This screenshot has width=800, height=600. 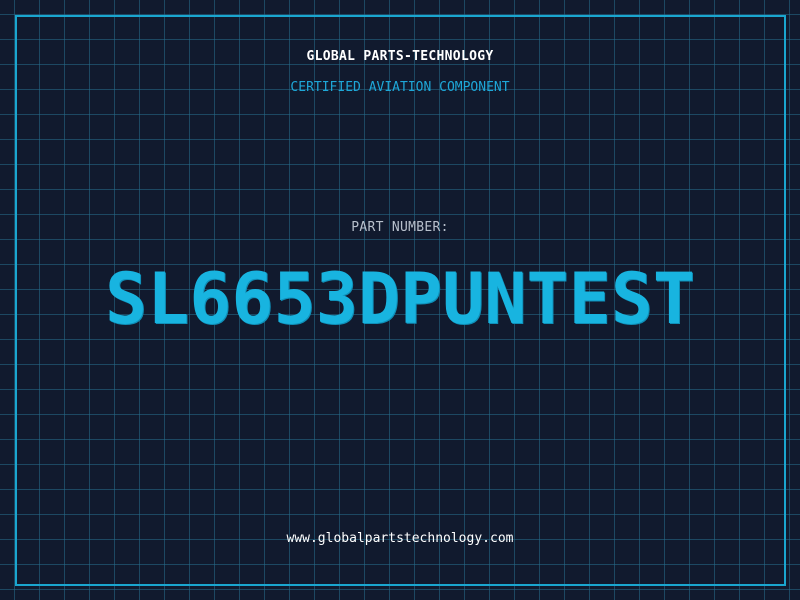 What do you see at coordinates (400, 227) in the screenshot?
I see `part-number-label: PART NUMBER:` at bounding box center [400, 227].